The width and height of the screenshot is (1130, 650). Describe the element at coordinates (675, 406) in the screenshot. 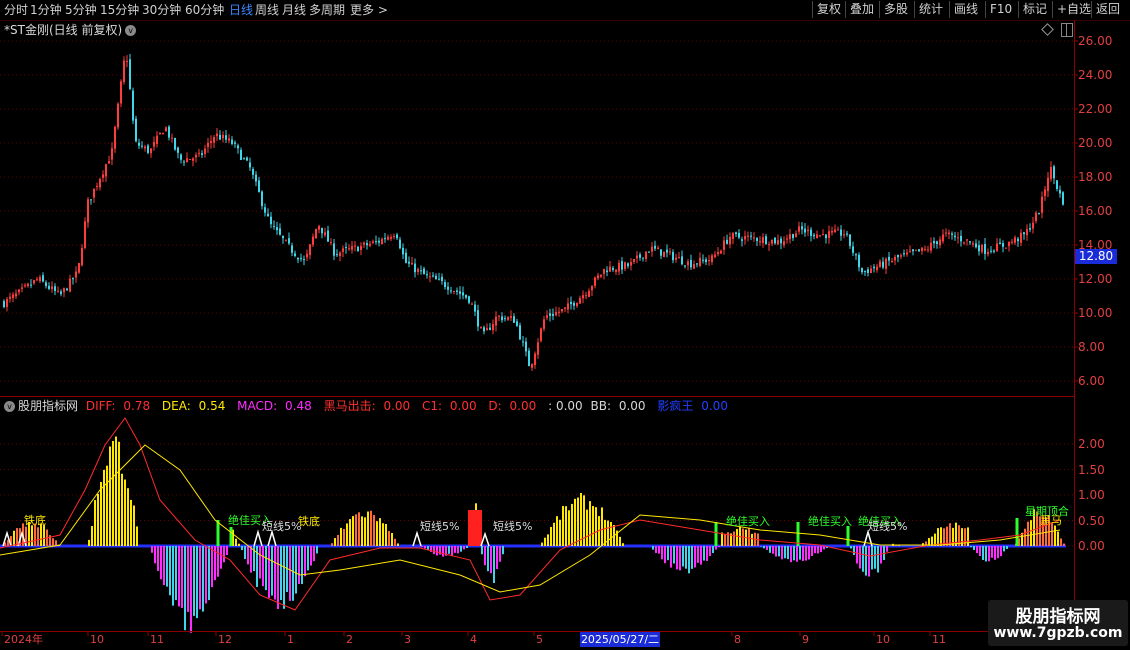

I see `fk-label: 影疯王` at that location.